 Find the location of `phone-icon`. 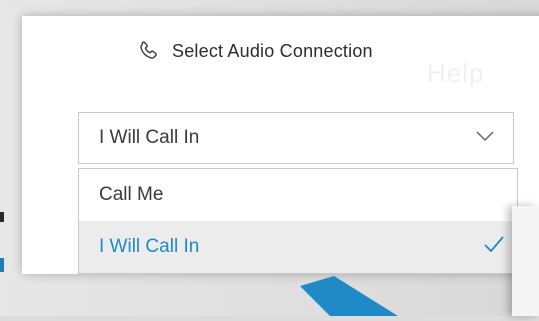

phone-icon is located at coordinates (148, 51).